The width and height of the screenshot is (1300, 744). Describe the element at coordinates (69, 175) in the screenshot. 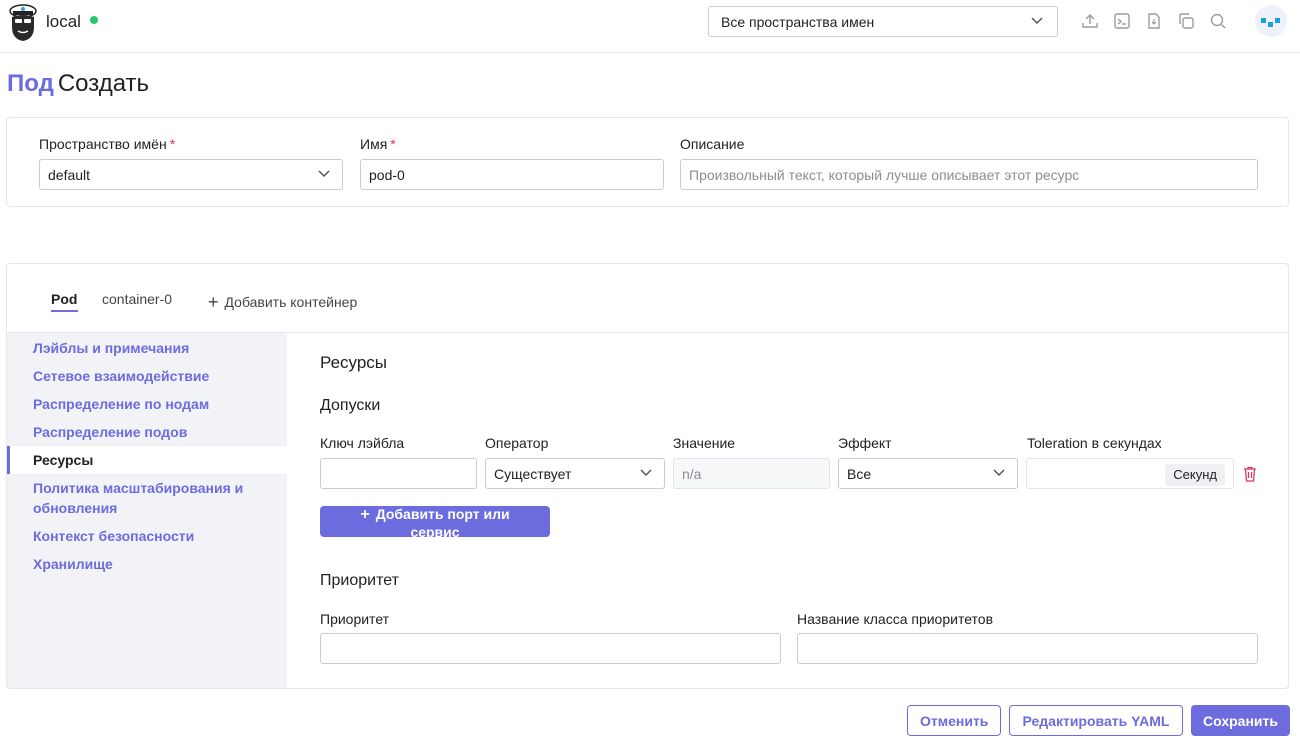

I see `namespace-value: default` at that location.